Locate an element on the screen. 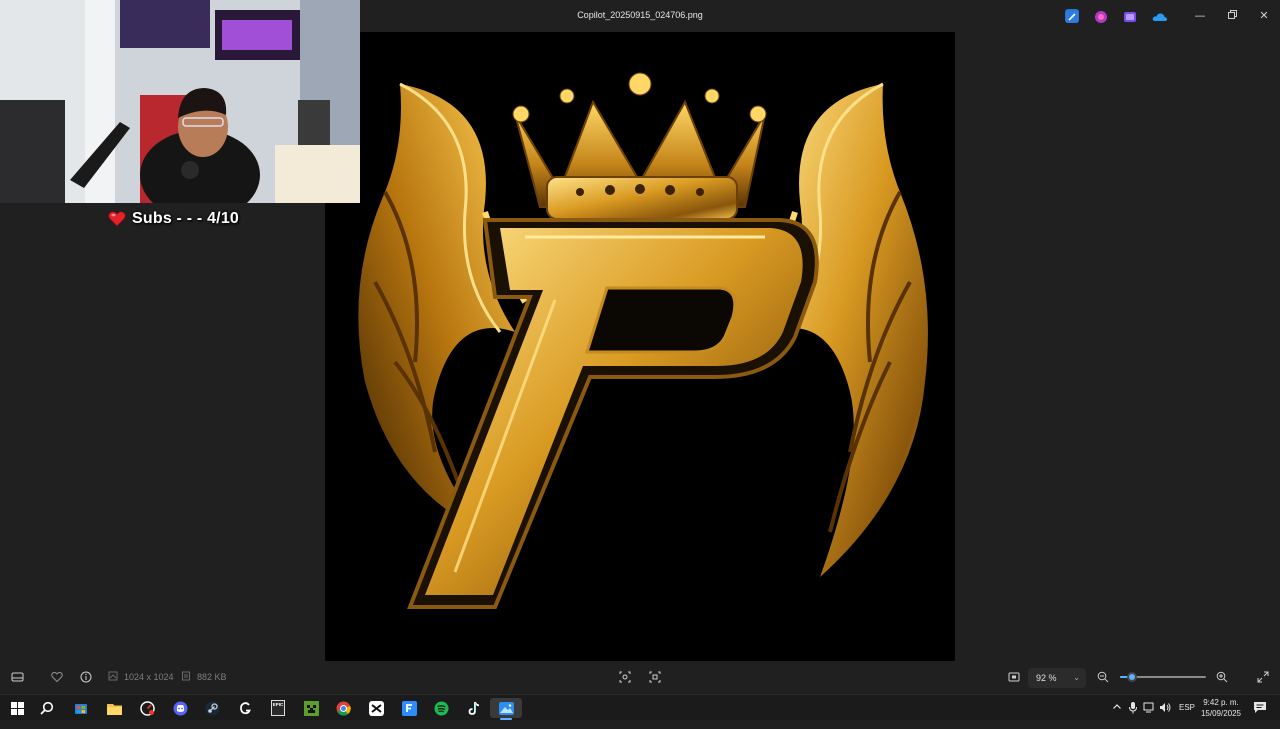 This screenshot has height=729, width=1280. minecraft-button is located at coordinates (311, 708).